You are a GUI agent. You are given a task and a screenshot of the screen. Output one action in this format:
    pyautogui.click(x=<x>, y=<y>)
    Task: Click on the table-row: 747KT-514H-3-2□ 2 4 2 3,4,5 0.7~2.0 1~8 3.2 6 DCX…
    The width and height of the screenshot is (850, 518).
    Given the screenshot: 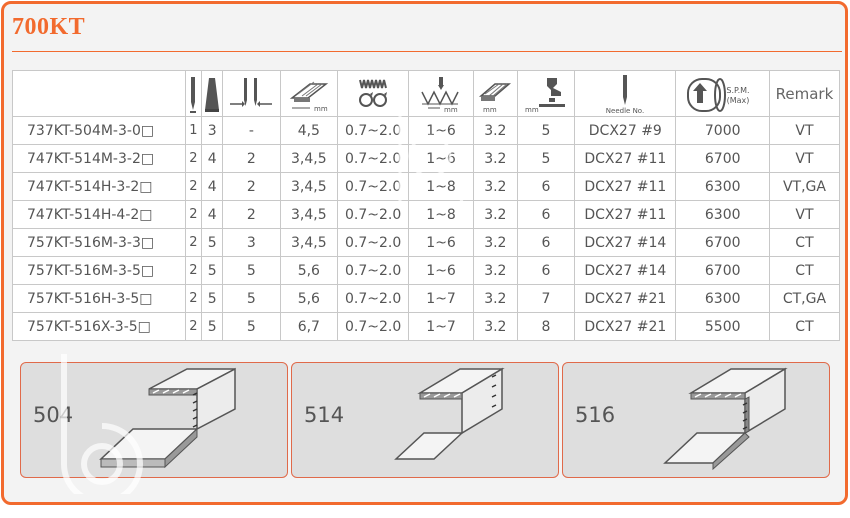 What is the action you would take?
    pyautogui.click(x=426, y=186)
    